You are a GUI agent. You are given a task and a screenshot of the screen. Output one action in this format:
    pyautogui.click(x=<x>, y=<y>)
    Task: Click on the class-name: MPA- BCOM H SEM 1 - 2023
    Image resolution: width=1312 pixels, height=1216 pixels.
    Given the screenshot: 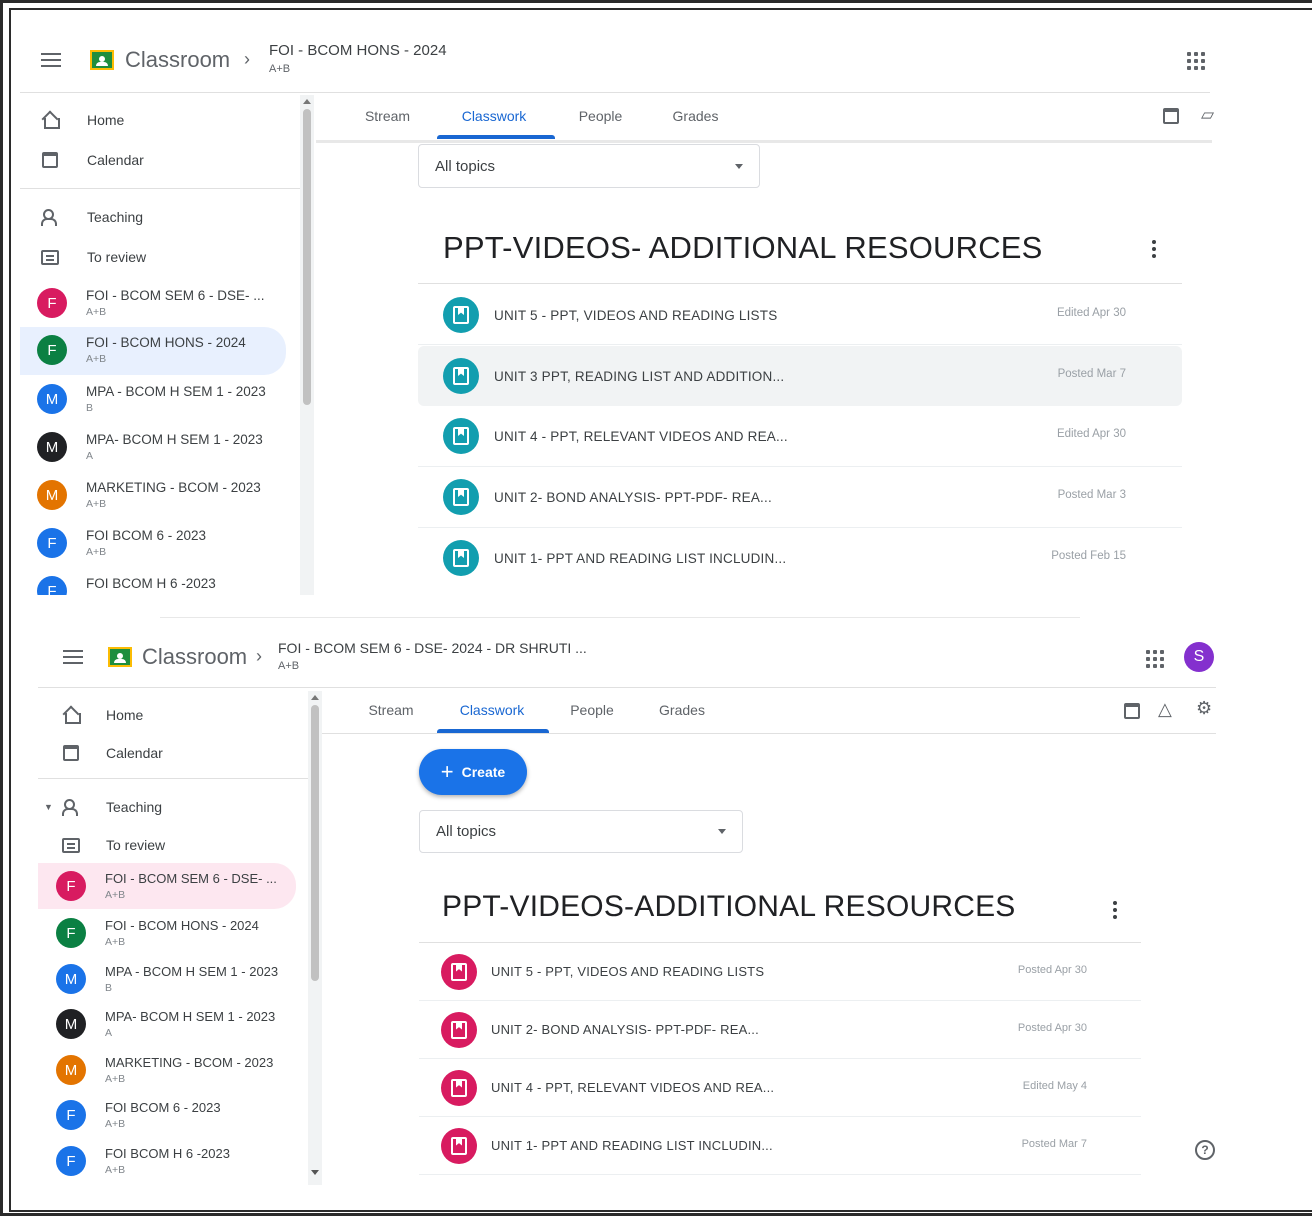 What is the action you would take?
    pyautogui.click(x=190, y=1016)
    